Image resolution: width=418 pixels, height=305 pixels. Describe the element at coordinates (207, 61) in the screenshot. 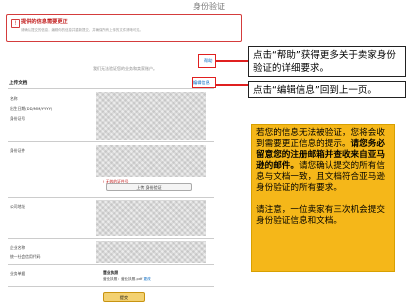

I see `help-highlight` at that location.